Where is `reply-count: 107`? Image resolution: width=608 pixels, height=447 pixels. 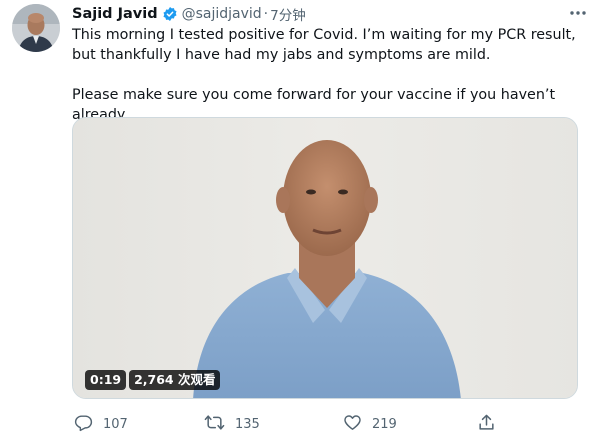
reply-count: 107 is located at coordinates (115, 424).